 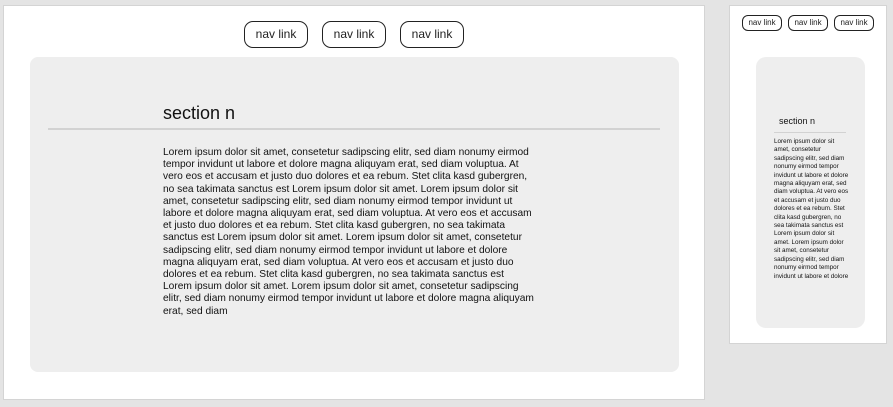 What do you see at coordinates (354, 129) in the screenshot?
I see `section-divider` at bounding box center [354, 129].